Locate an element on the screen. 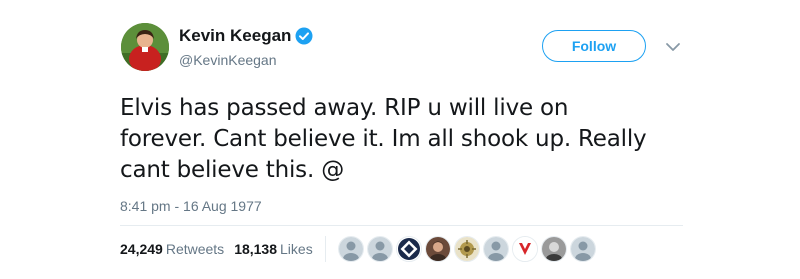 Image resolution: width=800 pixels, height=279 pixels. divider is located at coordinates (401, 225).